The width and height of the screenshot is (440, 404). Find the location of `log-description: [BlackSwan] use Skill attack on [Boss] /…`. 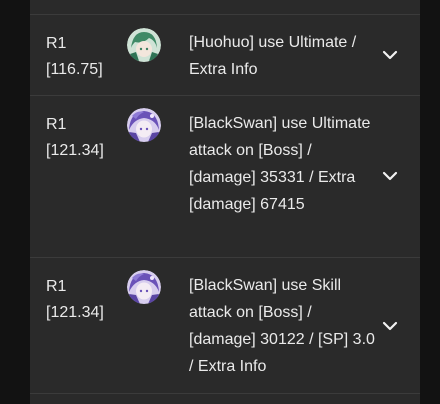

log-description: [BlackSwan] use Skill attack on [Boss] /… is located at coordinates (282, 326).